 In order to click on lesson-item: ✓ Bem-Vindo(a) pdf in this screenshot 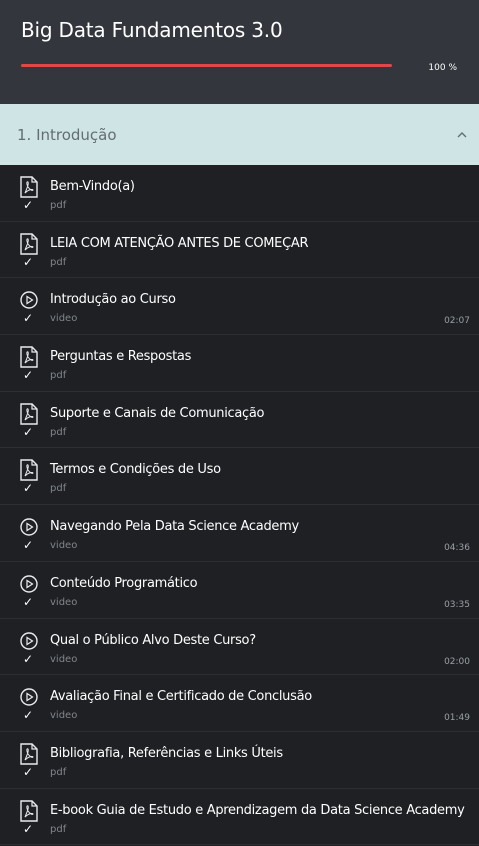, I will do `click(239, 193)`.